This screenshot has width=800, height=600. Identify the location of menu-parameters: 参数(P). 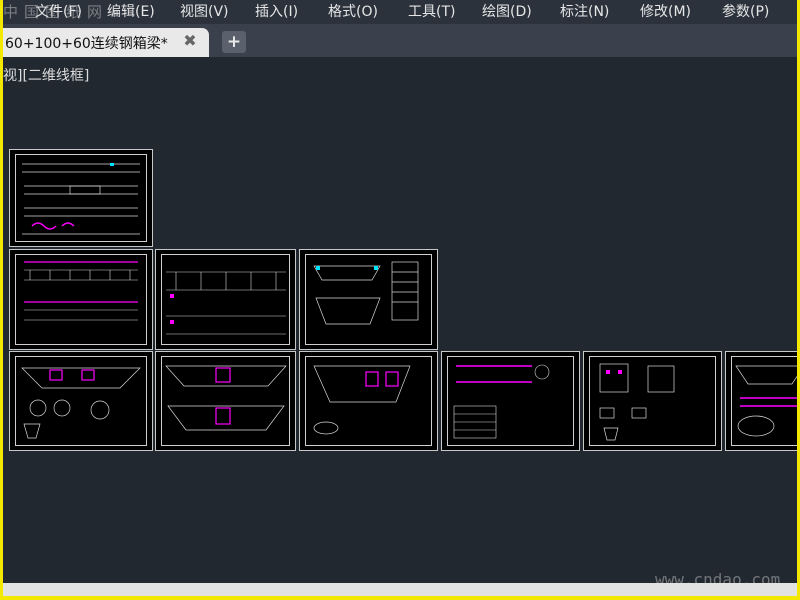
(745, 12).